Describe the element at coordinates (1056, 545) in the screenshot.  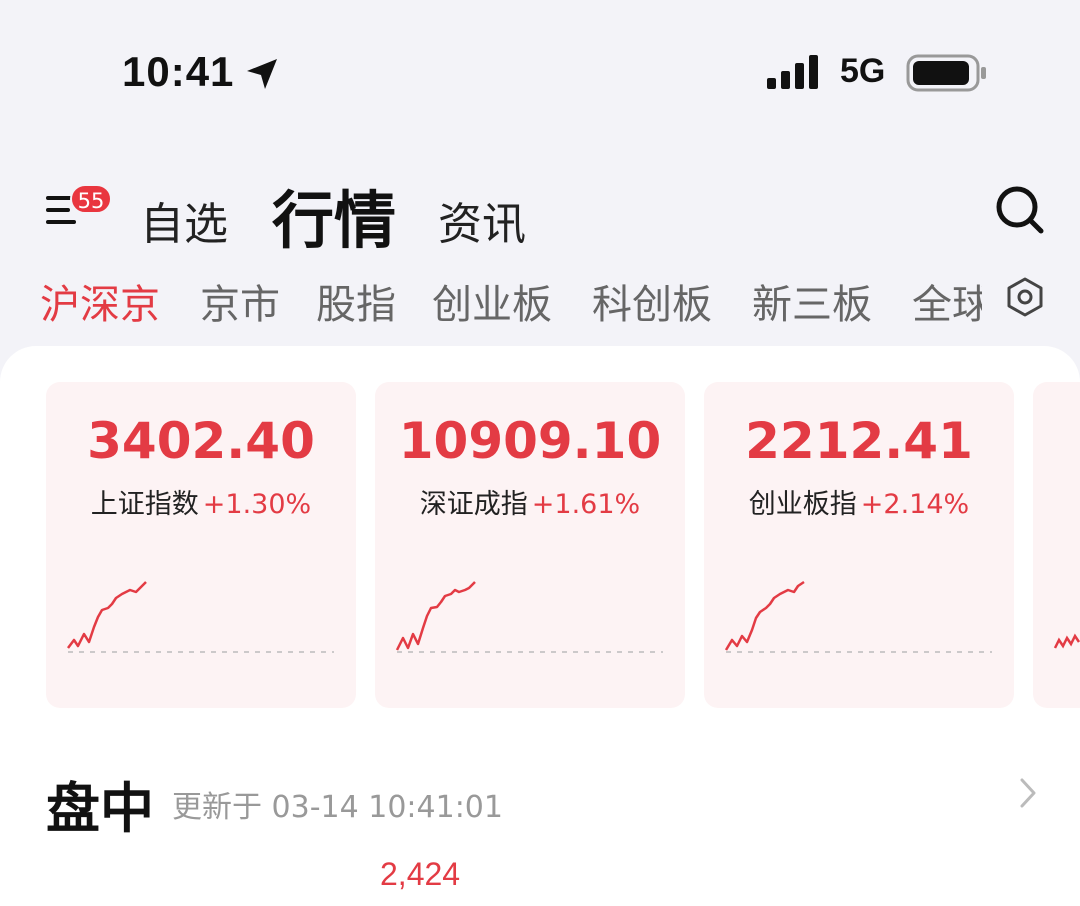
I see `index-card-partial` at that location.